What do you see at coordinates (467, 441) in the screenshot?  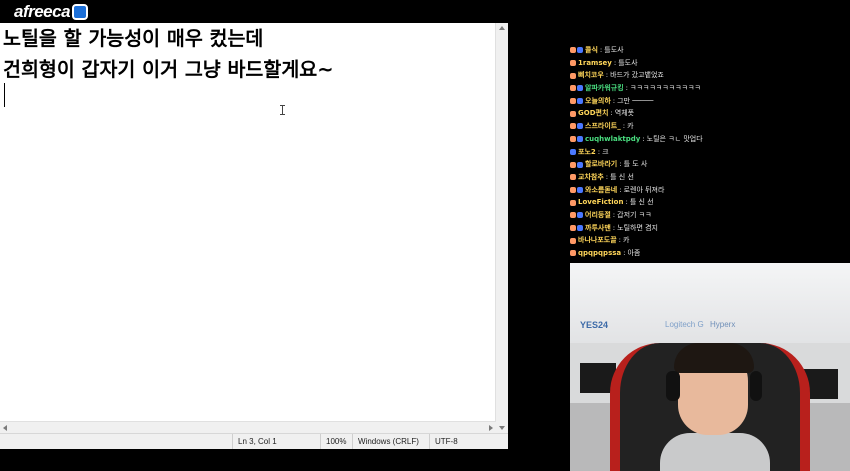 I see `encoding: UTF-8` at bounding box center [467, 441].